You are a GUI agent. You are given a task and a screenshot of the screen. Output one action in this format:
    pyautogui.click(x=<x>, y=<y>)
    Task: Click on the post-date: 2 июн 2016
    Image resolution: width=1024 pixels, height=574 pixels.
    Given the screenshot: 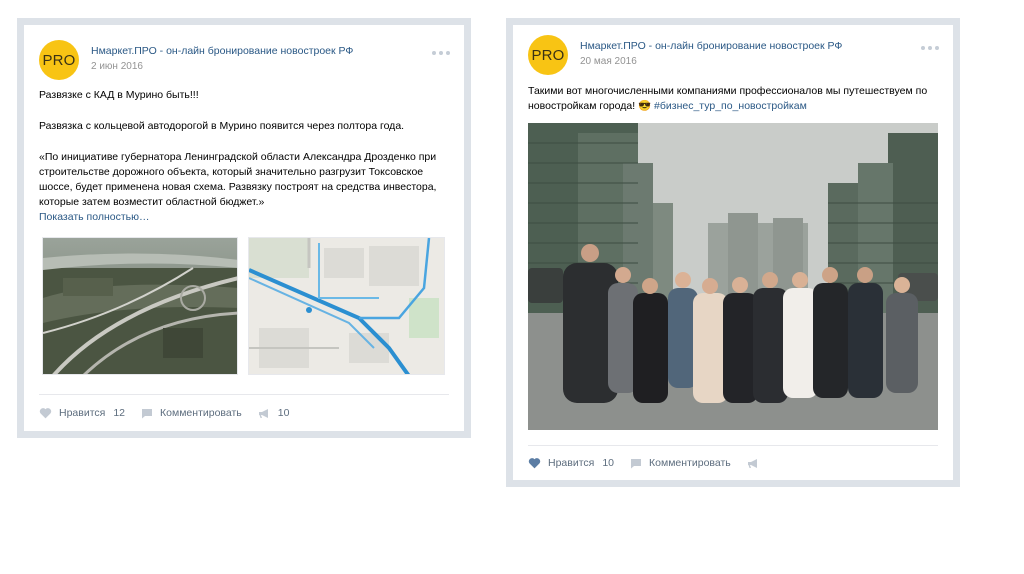 What is the action you would take?
    pyautogui.click(x=117, y=66)
    